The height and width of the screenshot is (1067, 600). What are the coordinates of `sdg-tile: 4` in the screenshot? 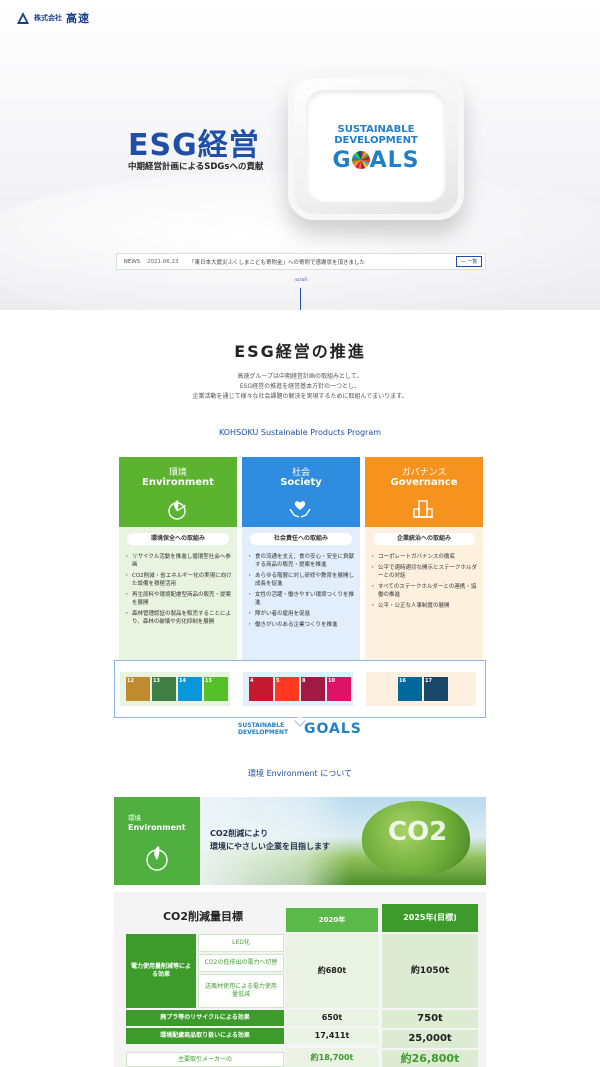 It's located at (261, 689).